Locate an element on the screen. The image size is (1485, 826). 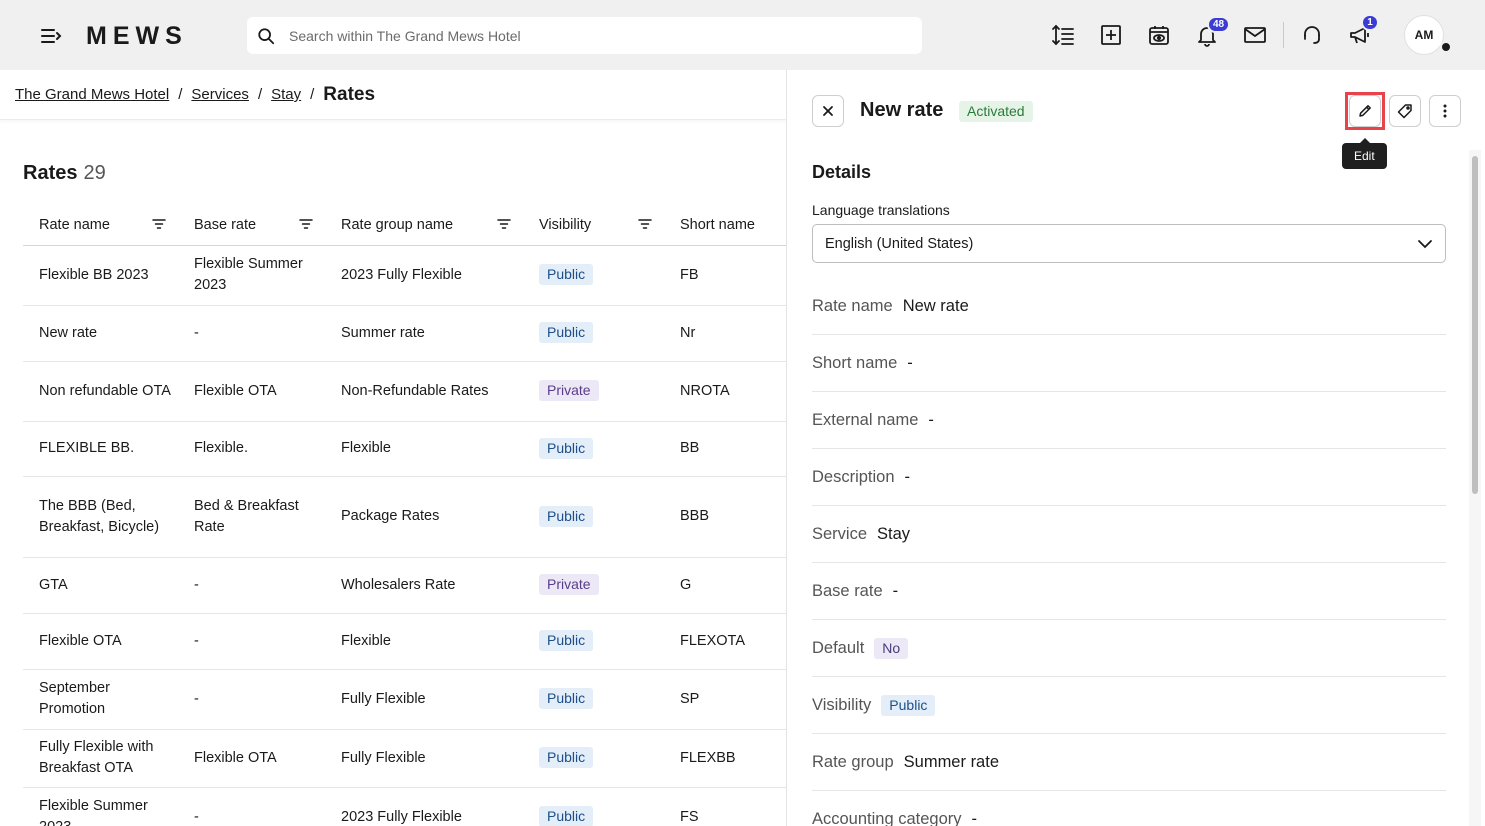
field-label: Rate group is located at coordinates (853, 761).